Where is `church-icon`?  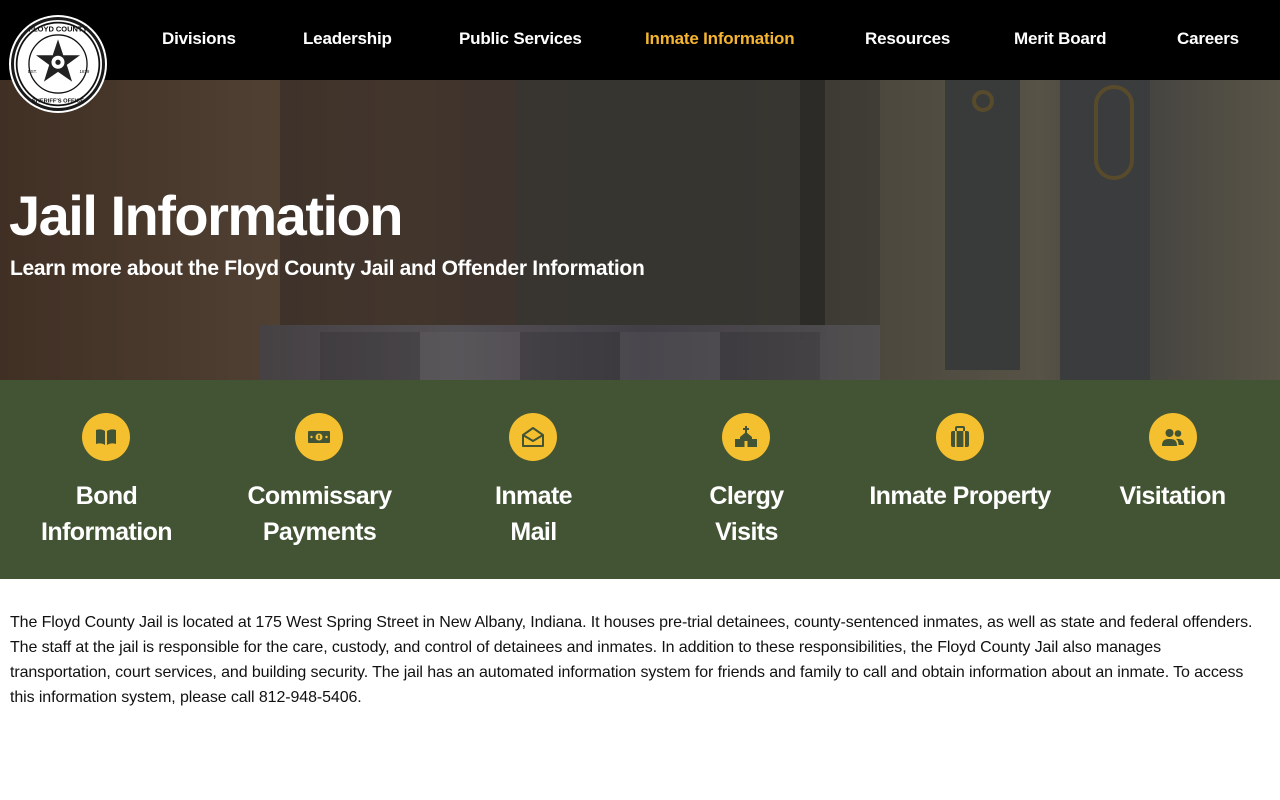
church-icon is located at coordinates (746, 437).